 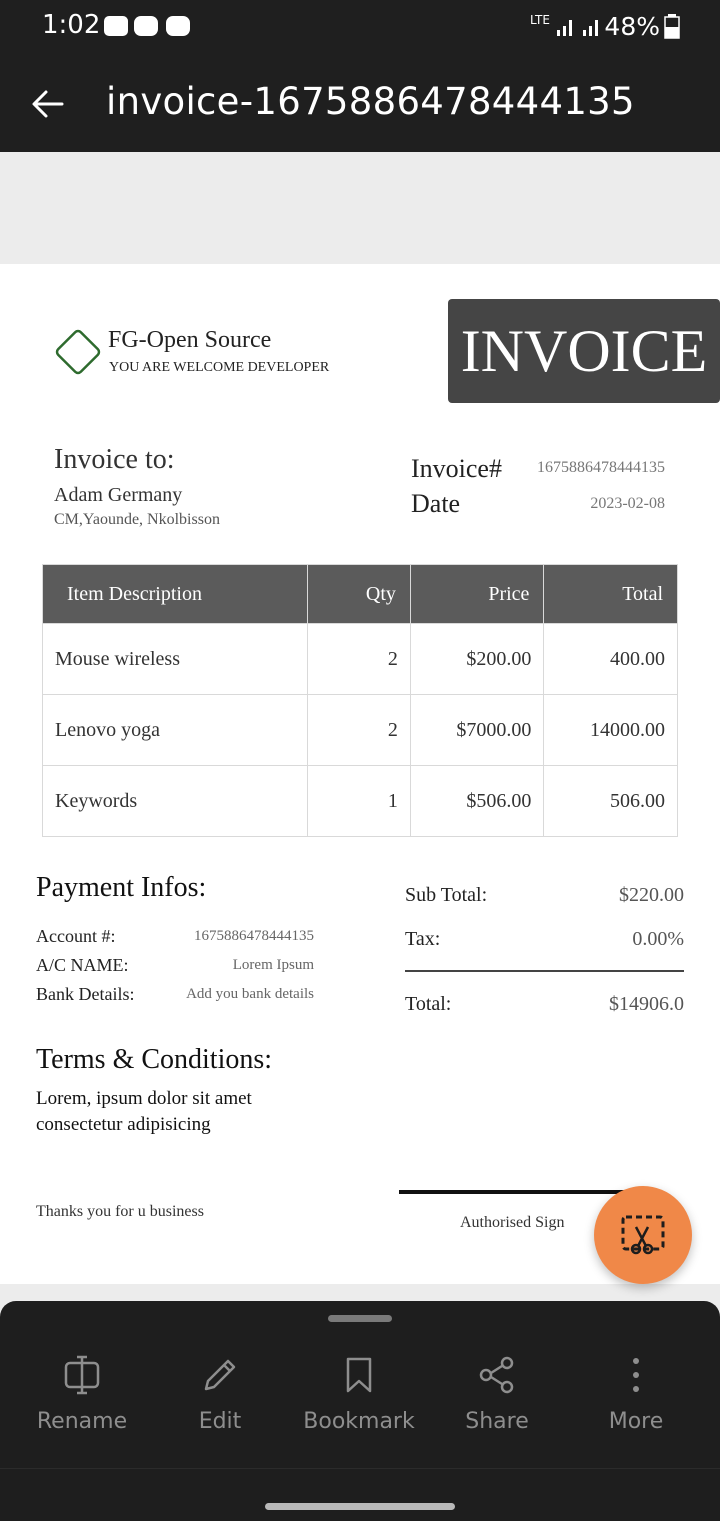 I want to click on company-logo-icon, so click(x=78, y=352).